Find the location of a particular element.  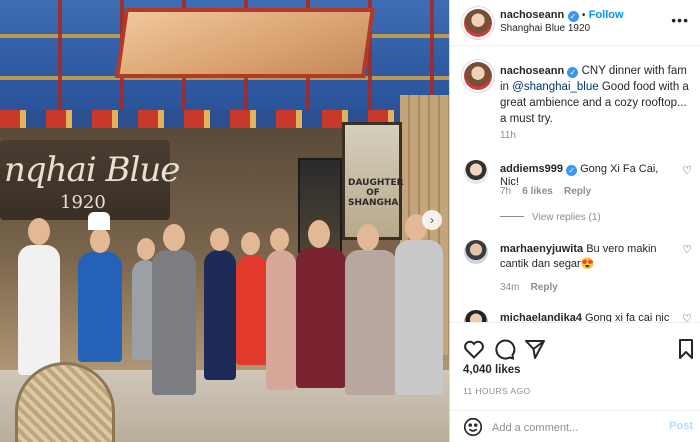

view-replies-label: View replies (1) is located at coordinates (566, 217).